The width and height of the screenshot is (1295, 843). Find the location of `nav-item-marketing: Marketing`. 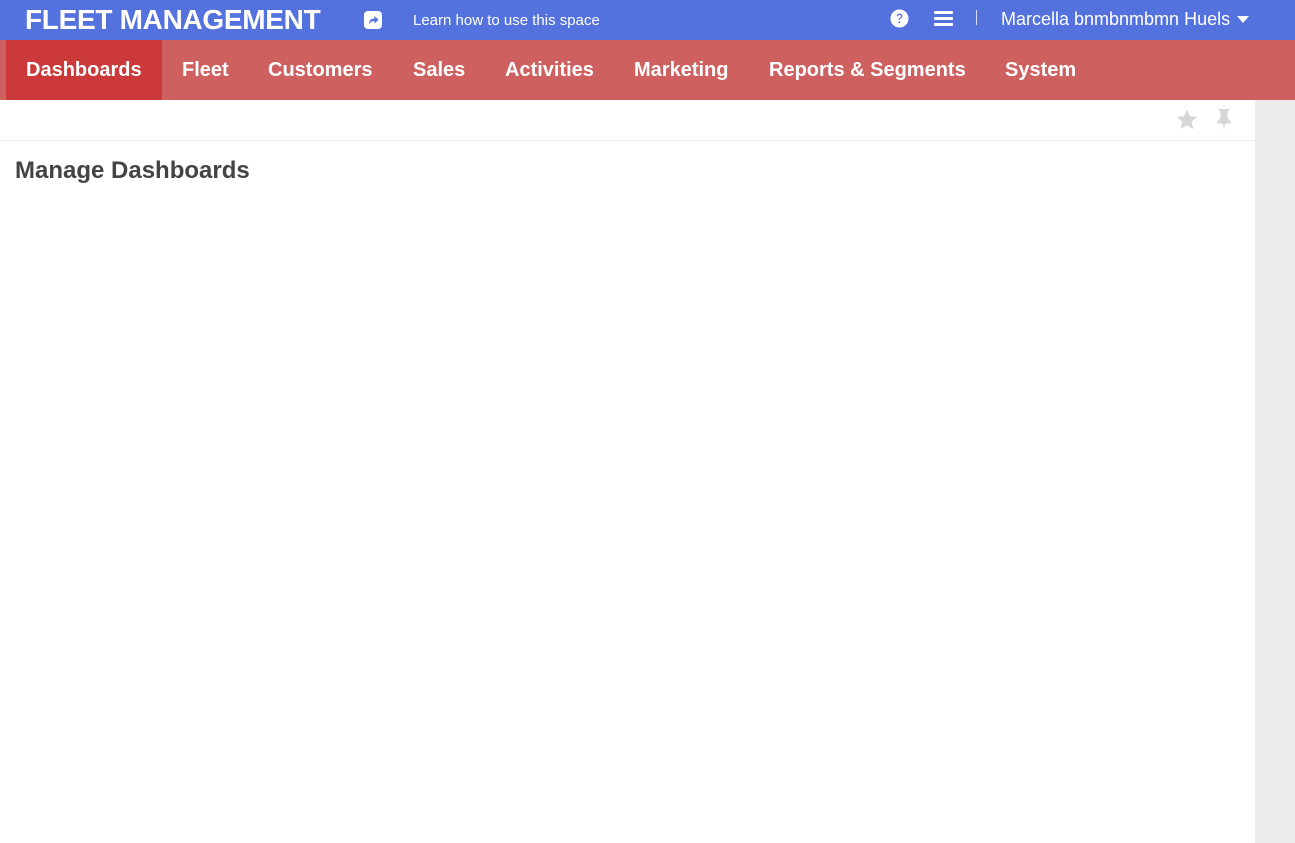

nav-item-marketing: Marketing is located at coordinates (681, 70).